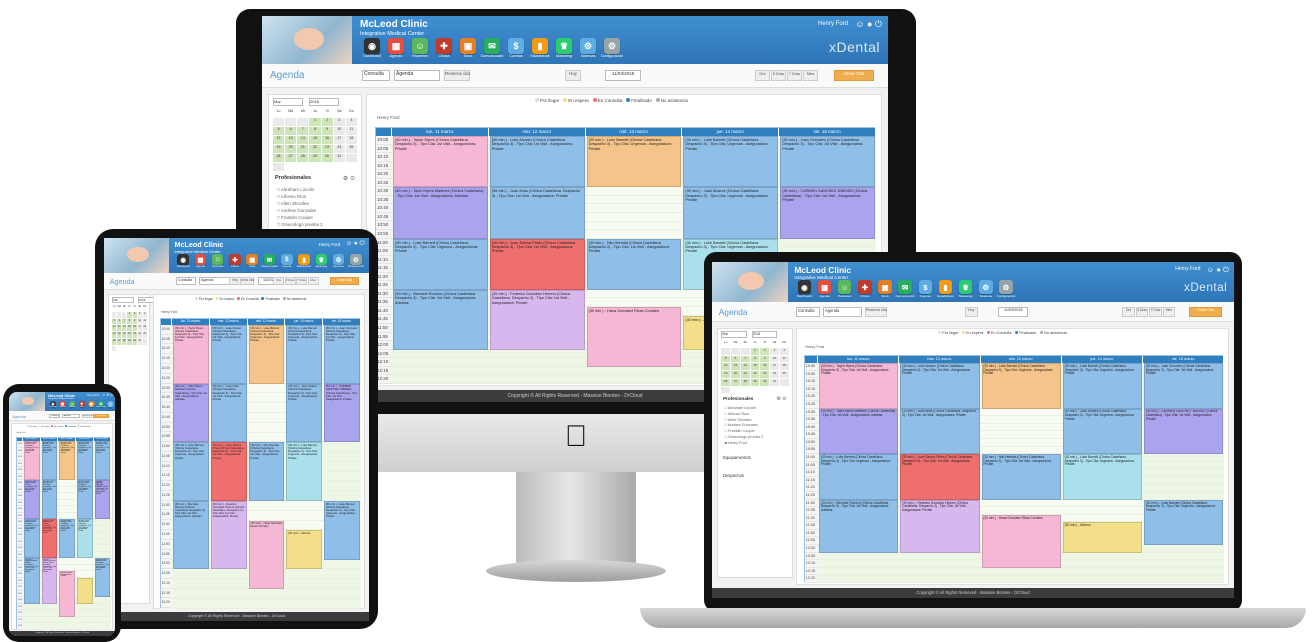 The width and height of the screenshot is (1314, 642). What do you see at coordinates (107, 395) in the screenshot?
I see `user-icons: ☺ ● ⏻` at bounding box center [107, 395].